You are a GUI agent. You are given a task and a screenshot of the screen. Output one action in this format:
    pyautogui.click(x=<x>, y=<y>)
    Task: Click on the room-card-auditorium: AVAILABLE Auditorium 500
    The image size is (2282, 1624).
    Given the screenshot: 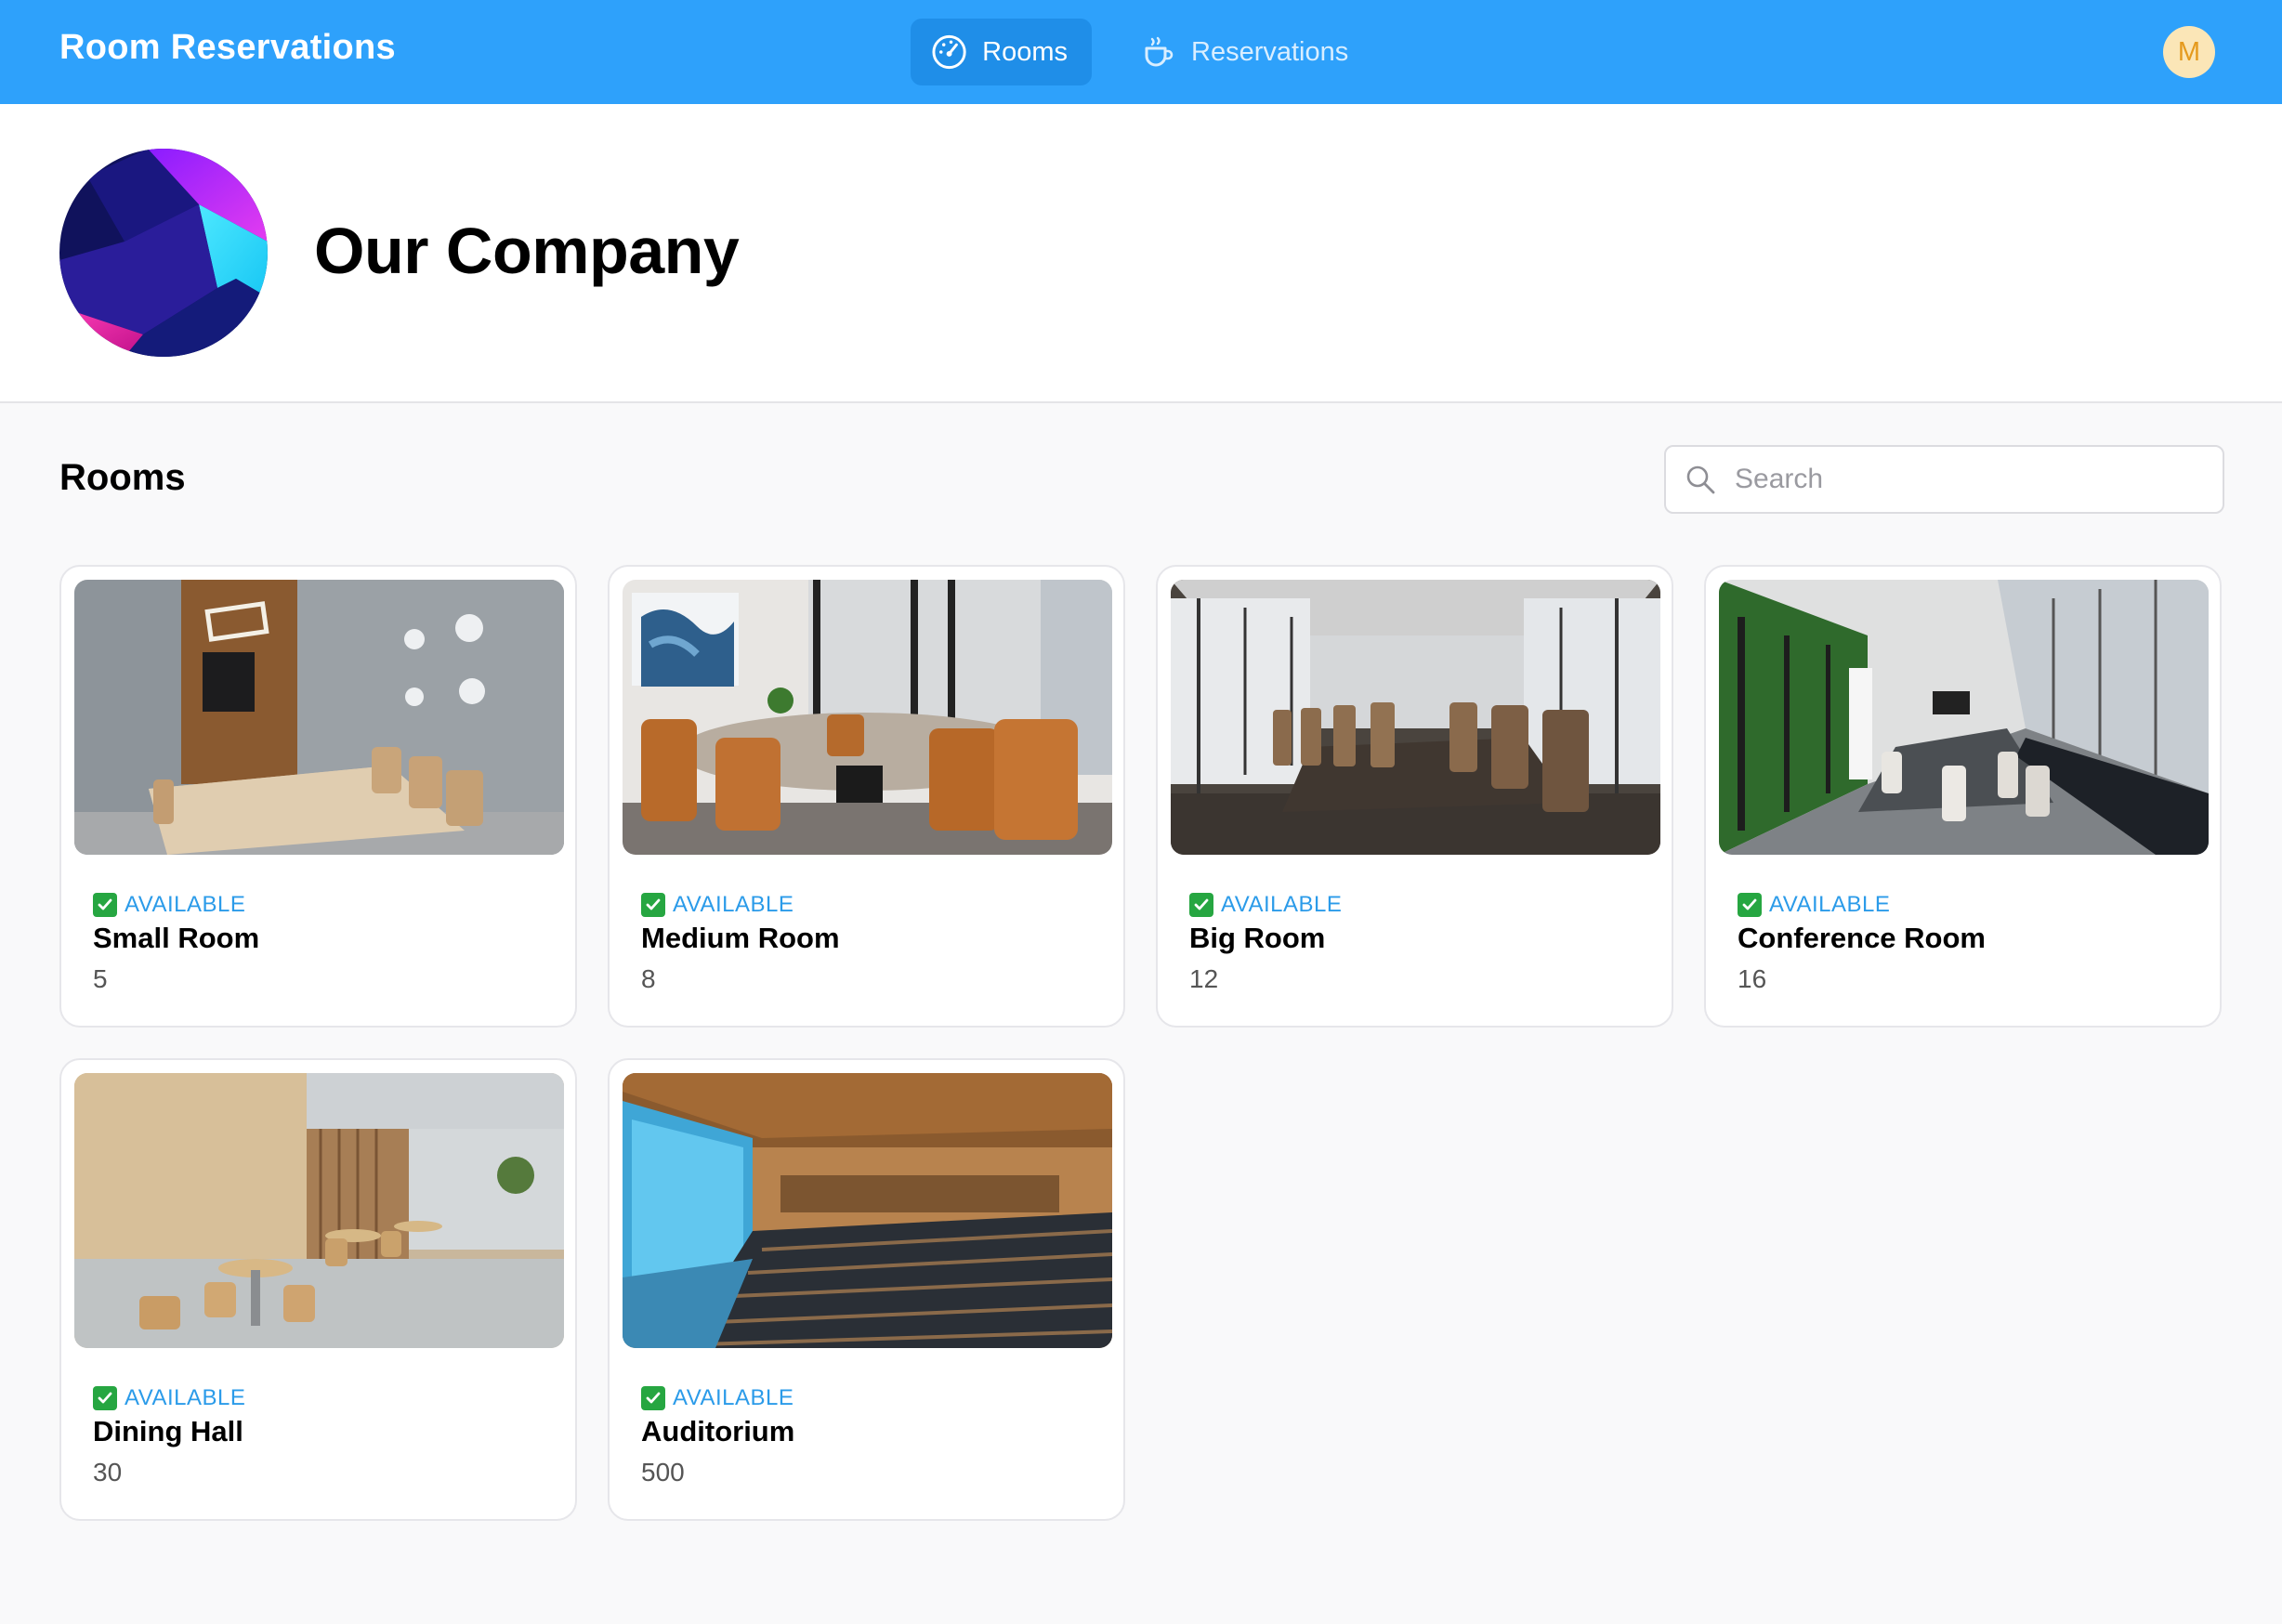 What is the action you would take?
    pyautogui.click(x=866, y=1290)
    